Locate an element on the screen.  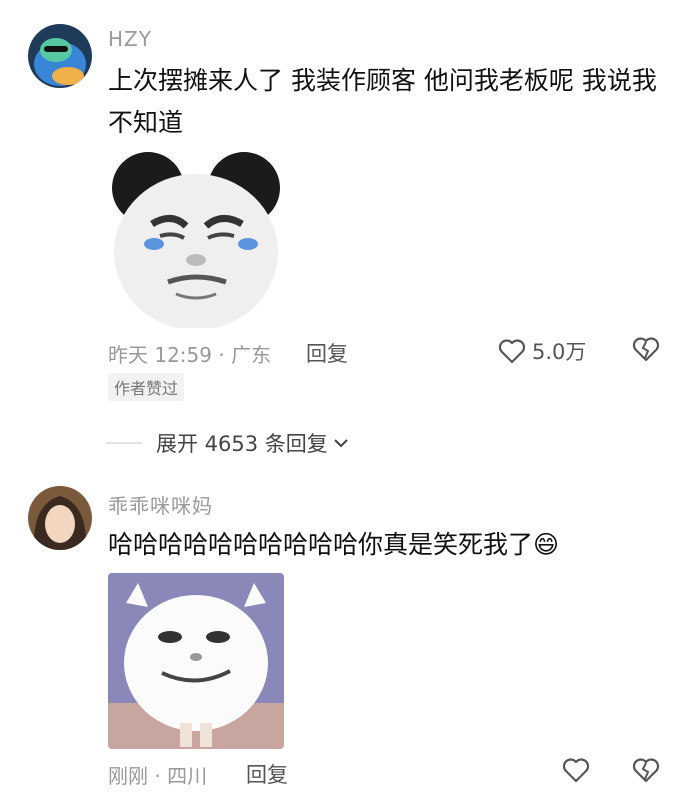
comment-text-content: 哈哈哈哈哈哈哈哈哈哈你真是笑死我了 is located at coordinates (321, 544).